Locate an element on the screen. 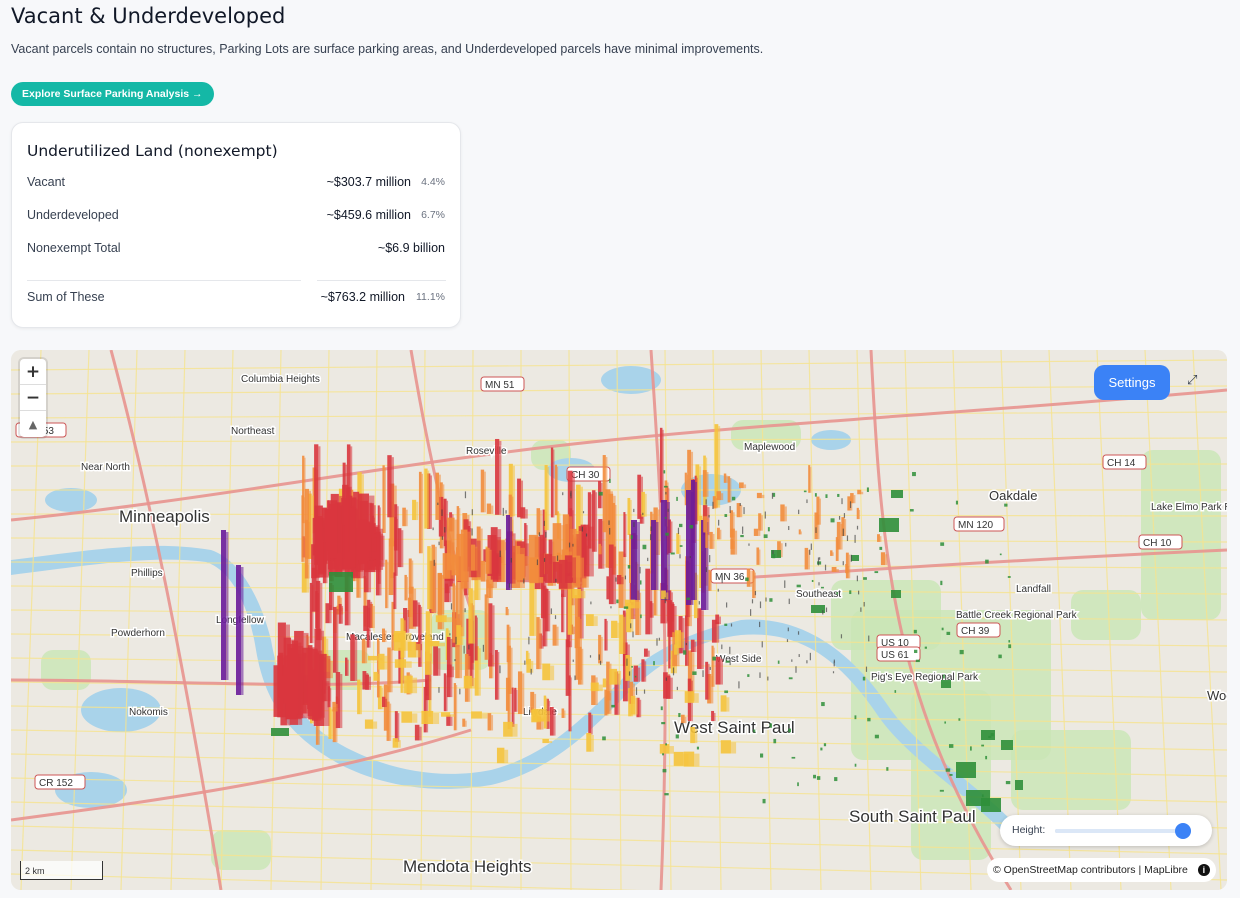 The height and width of the screenshot is (898, 1240). height-slider-thumb is located at coordinates (1183, 831).